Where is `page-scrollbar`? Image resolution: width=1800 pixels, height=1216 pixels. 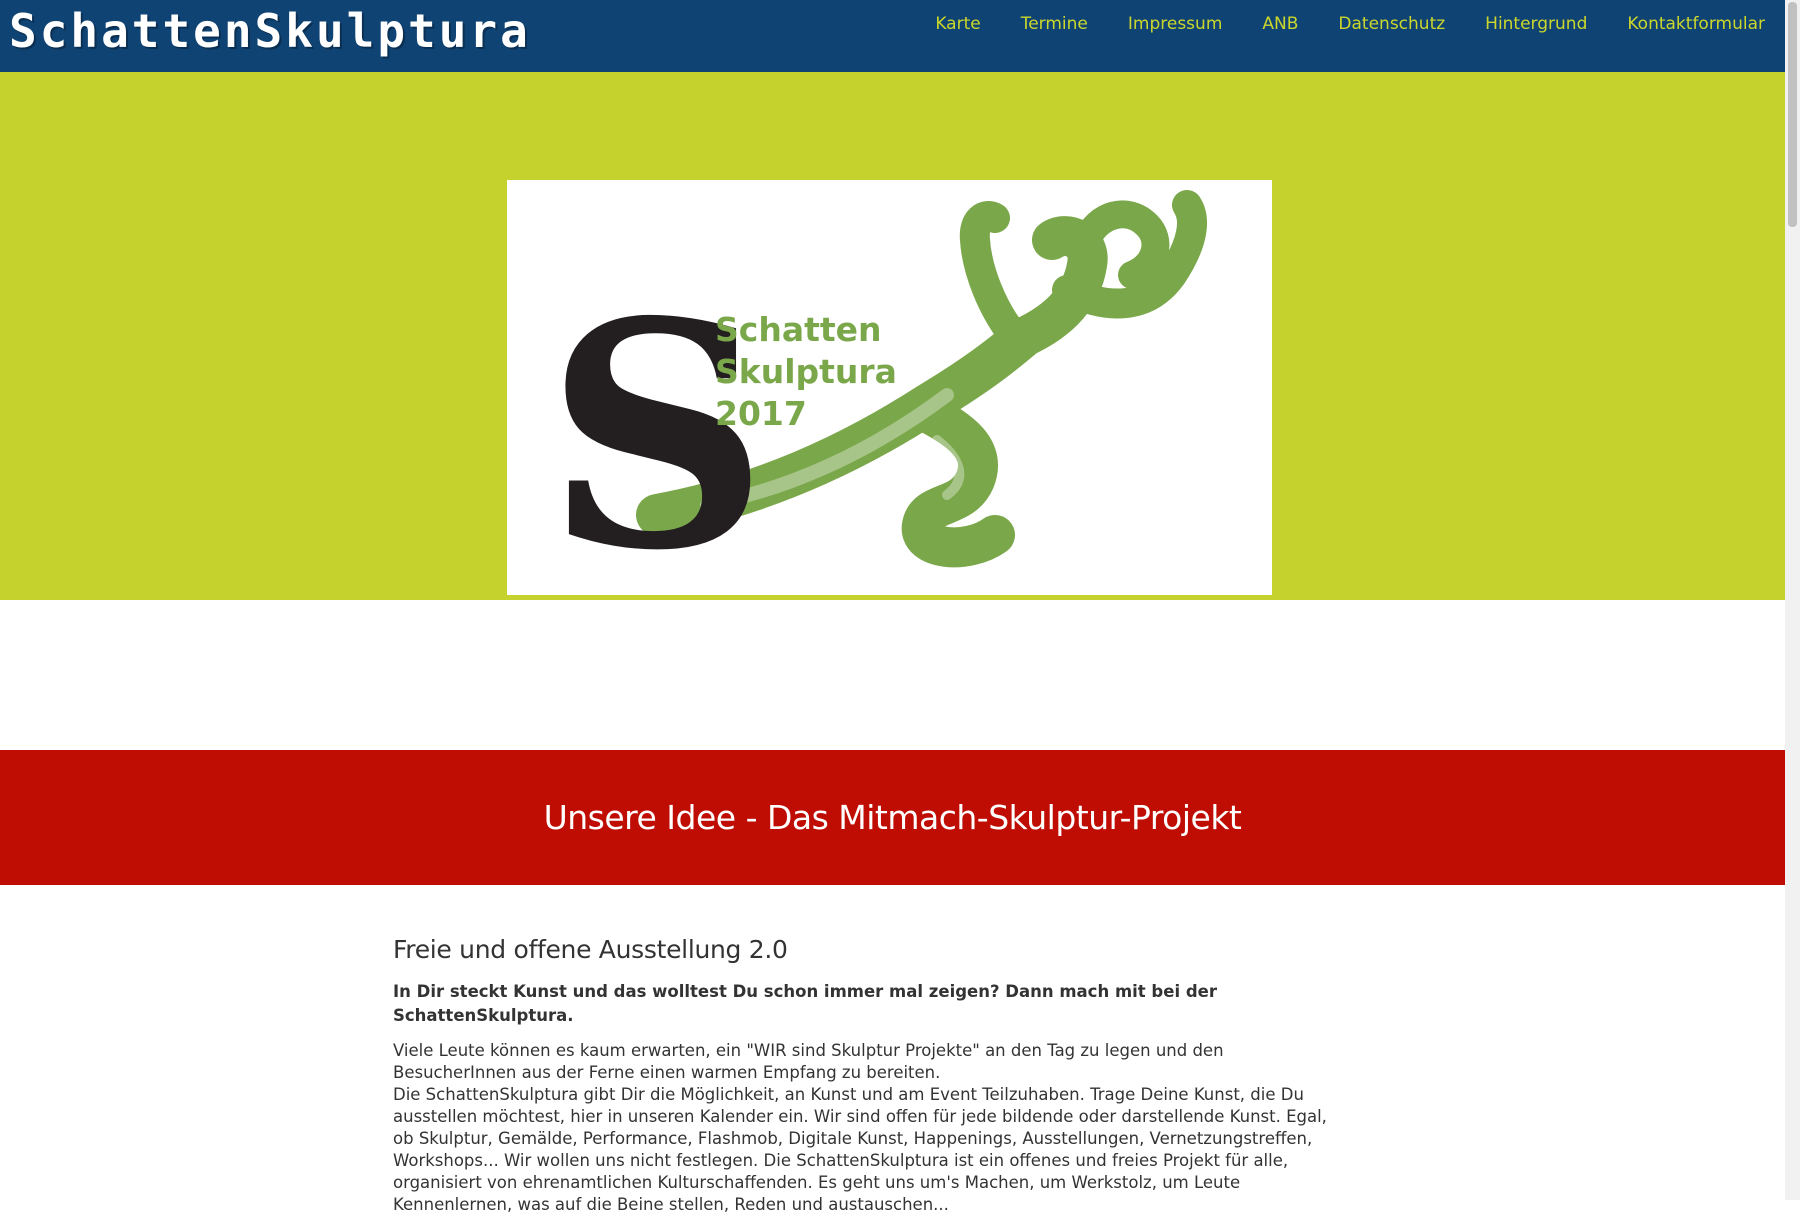 page-scrollbar is located at coordinates (1792, 600).